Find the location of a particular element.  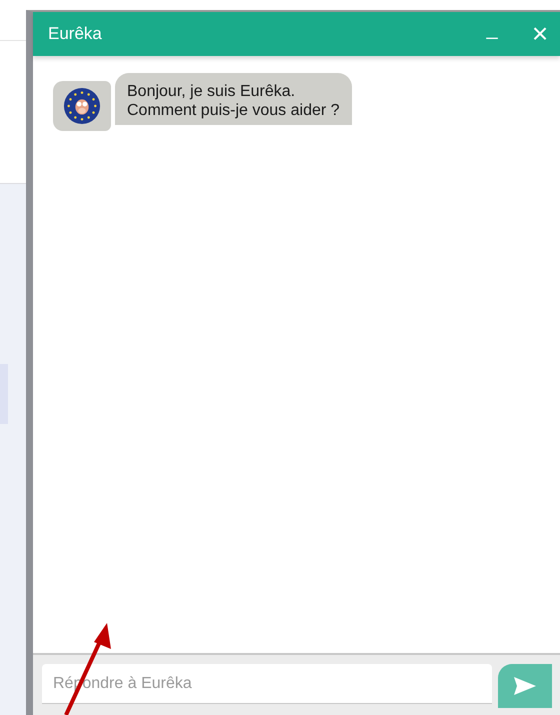

owl-avatar-icon is located at coordinates (82, 106).